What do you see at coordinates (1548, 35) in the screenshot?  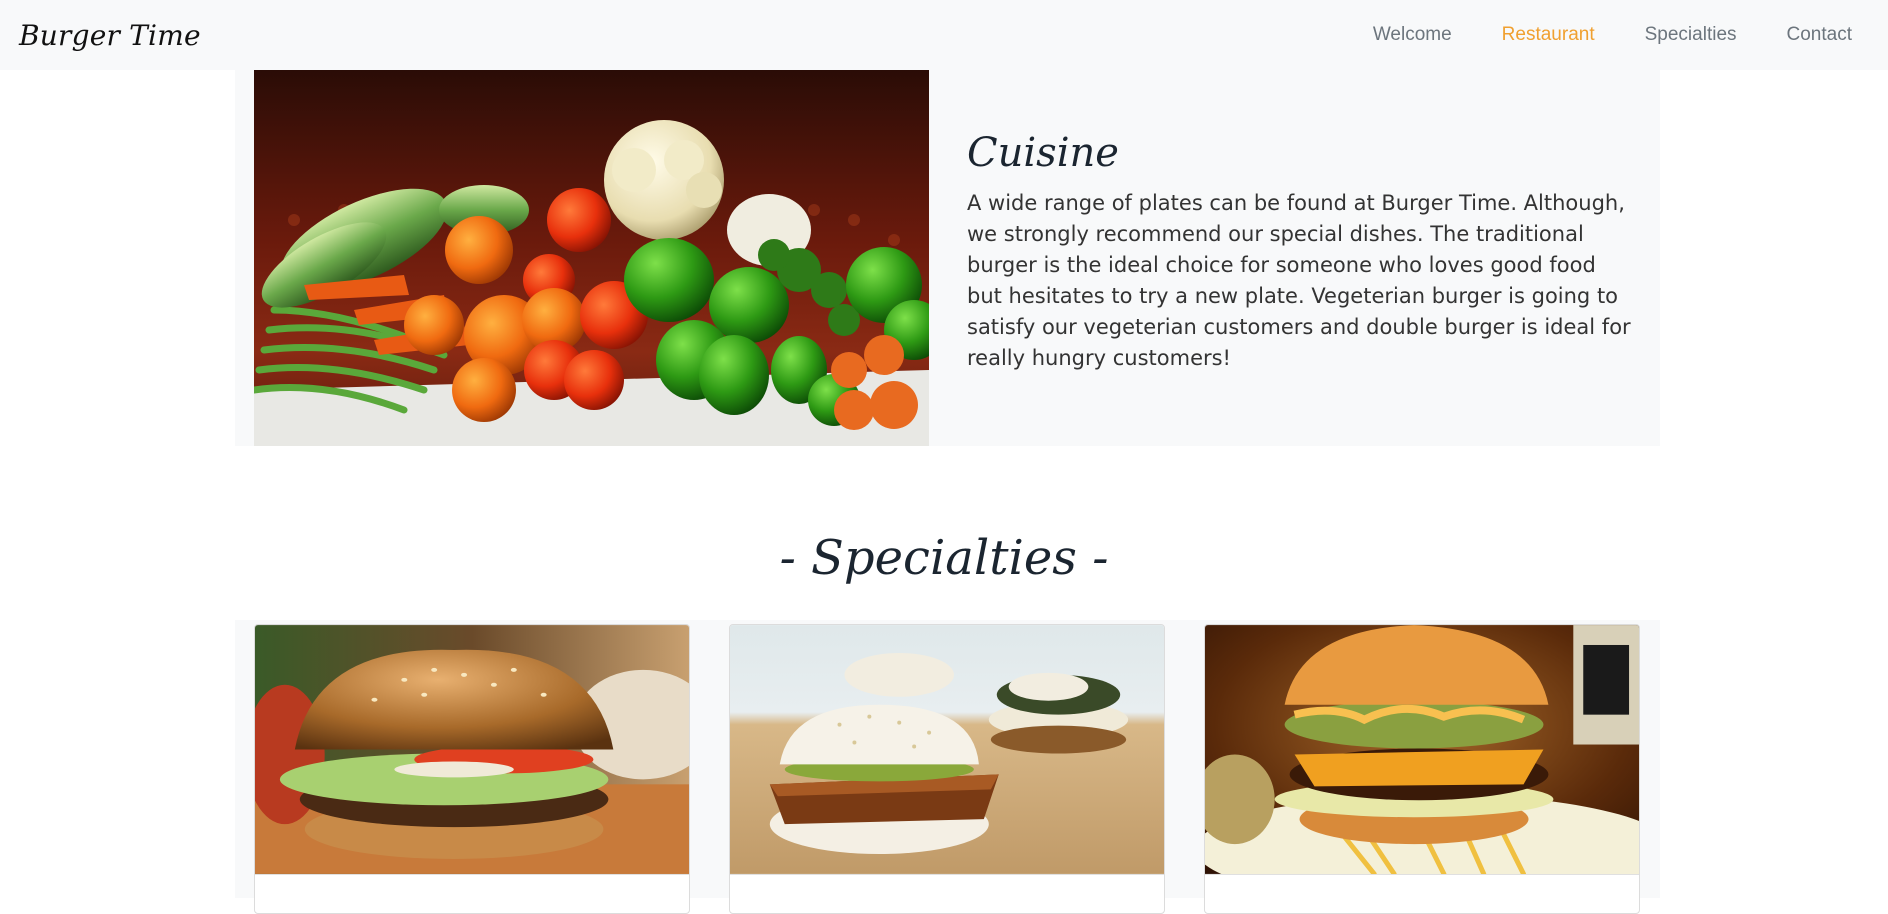 I see `nav-link-restaurant: Restaurant` at bounding box center [1548, 35].